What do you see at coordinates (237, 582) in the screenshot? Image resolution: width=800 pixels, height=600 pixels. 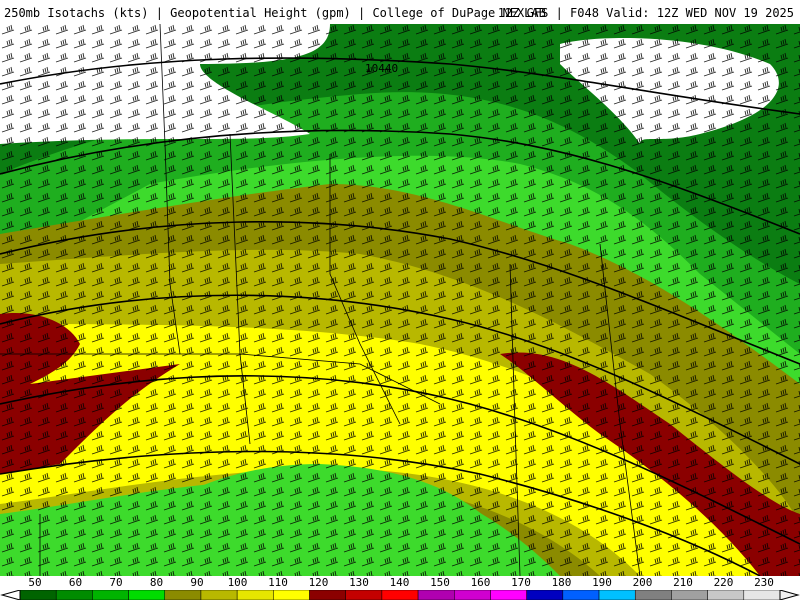 I see `scale-label: 100` at bounding box center [237, 582].